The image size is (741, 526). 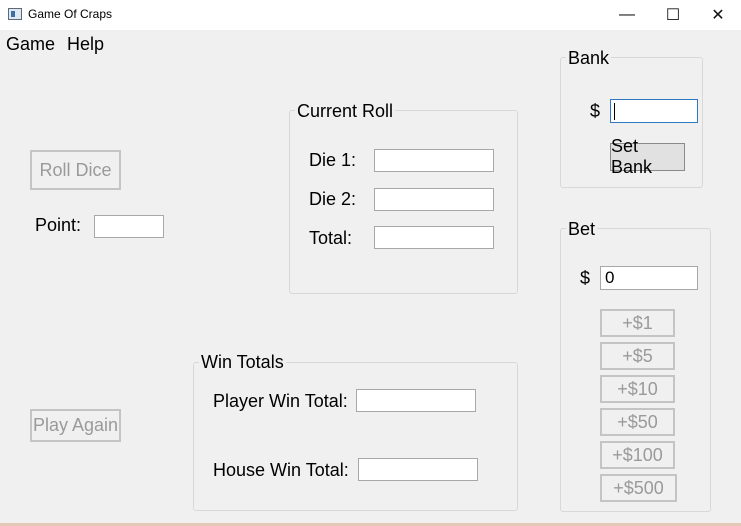 I want to click on add-5-button: +$5, so click(x=637, y=356).